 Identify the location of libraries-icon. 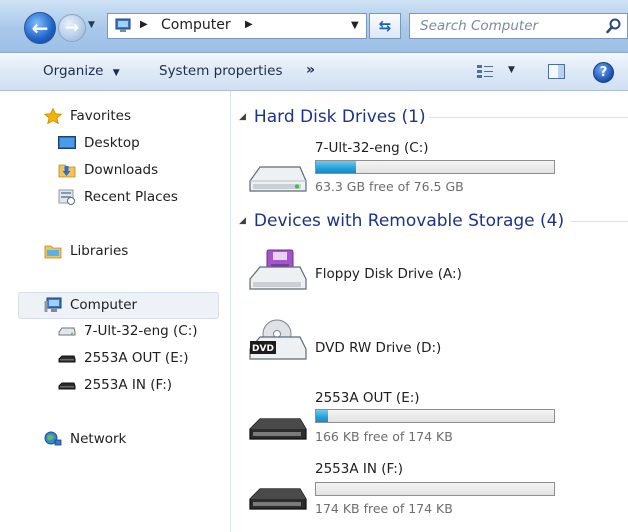
(53, 252).